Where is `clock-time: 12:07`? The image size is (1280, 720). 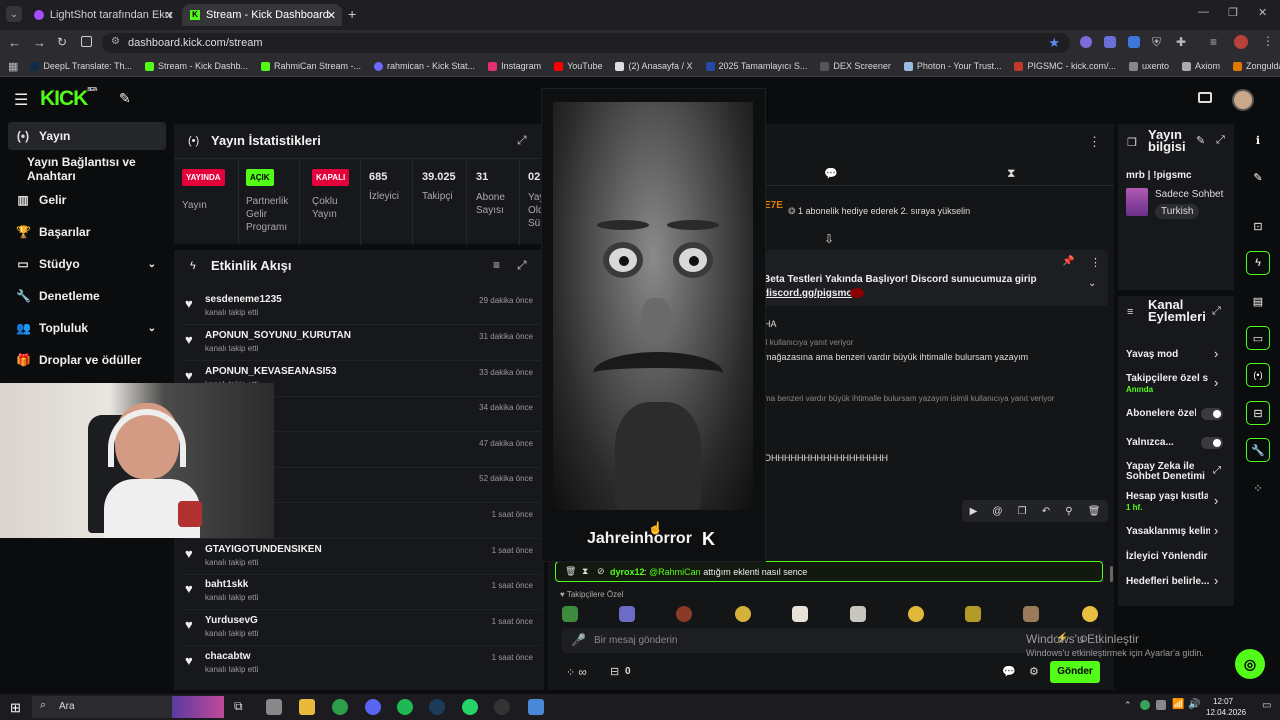 clock-time: 12:07 is located at coordinates (1223, 701).